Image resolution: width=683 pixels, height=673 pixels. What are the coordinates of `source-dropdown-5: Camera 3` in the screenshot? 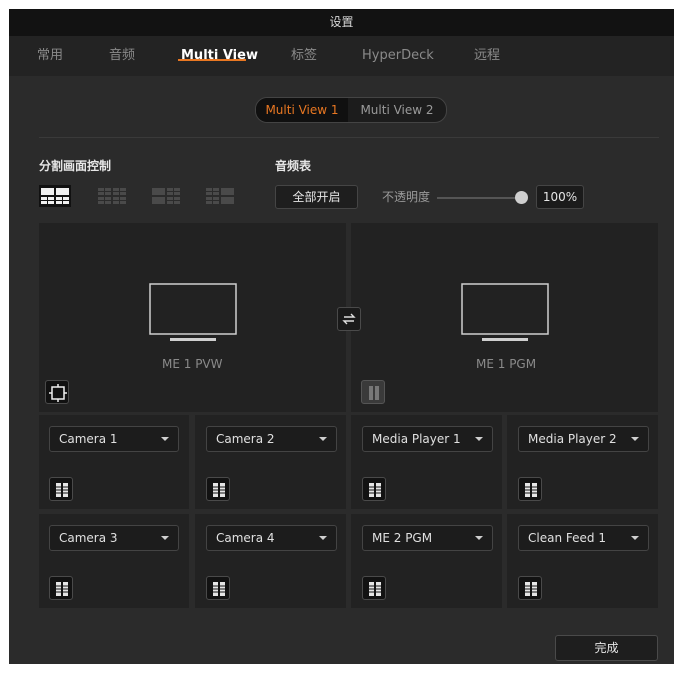 It's located at (114, 538).